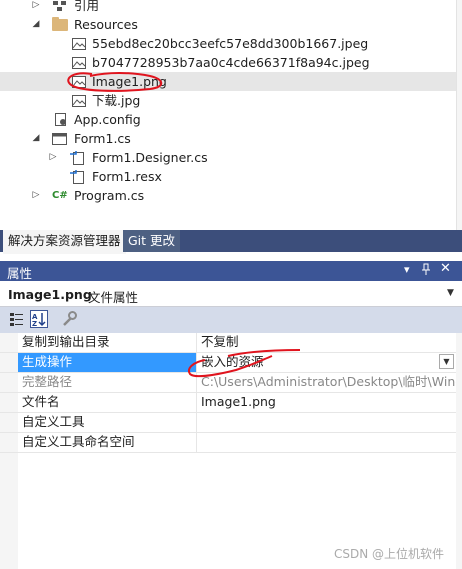  I want to click on property-row: 复制到输出目录 不复制, so click(228, 343).